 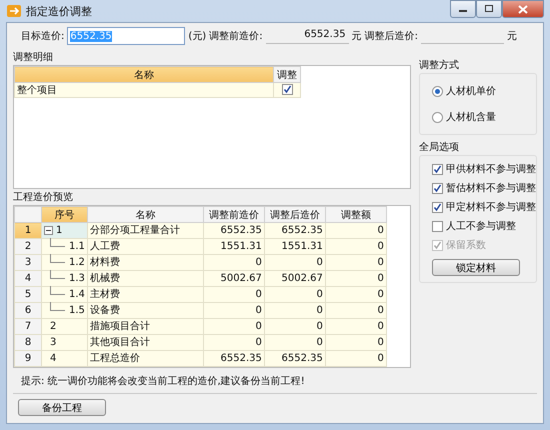 What do you see at coordinates (484, 207) in the screenshot?
I see `checkbox-option: 甲定材料不参与调整` at bounding box center [484, 207].